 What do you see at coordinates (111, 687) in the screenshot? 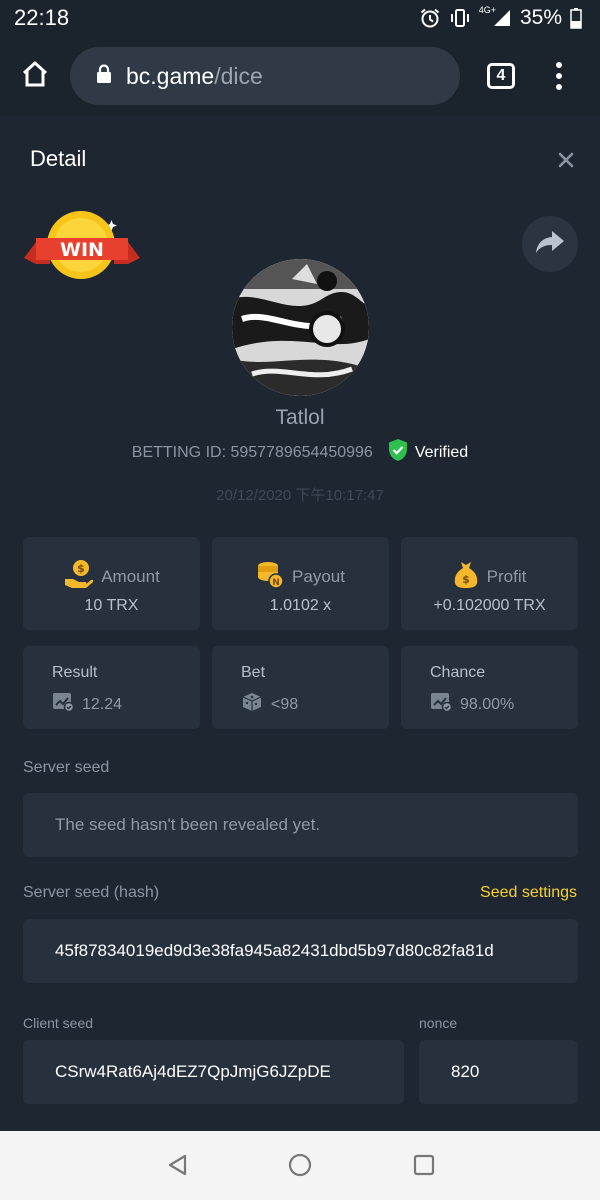
I see `result-card: Result 12.24` at bounding box center [111, 687].